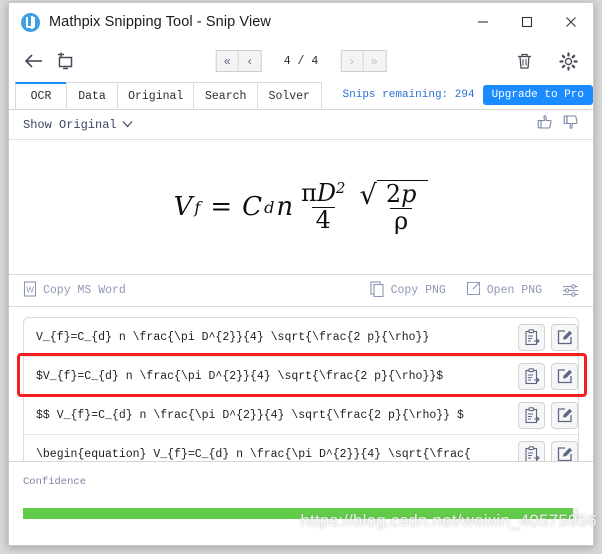 The height and width of the screenshot is (554, 602). I want to click on feedback-buttons, so click(558, 124).